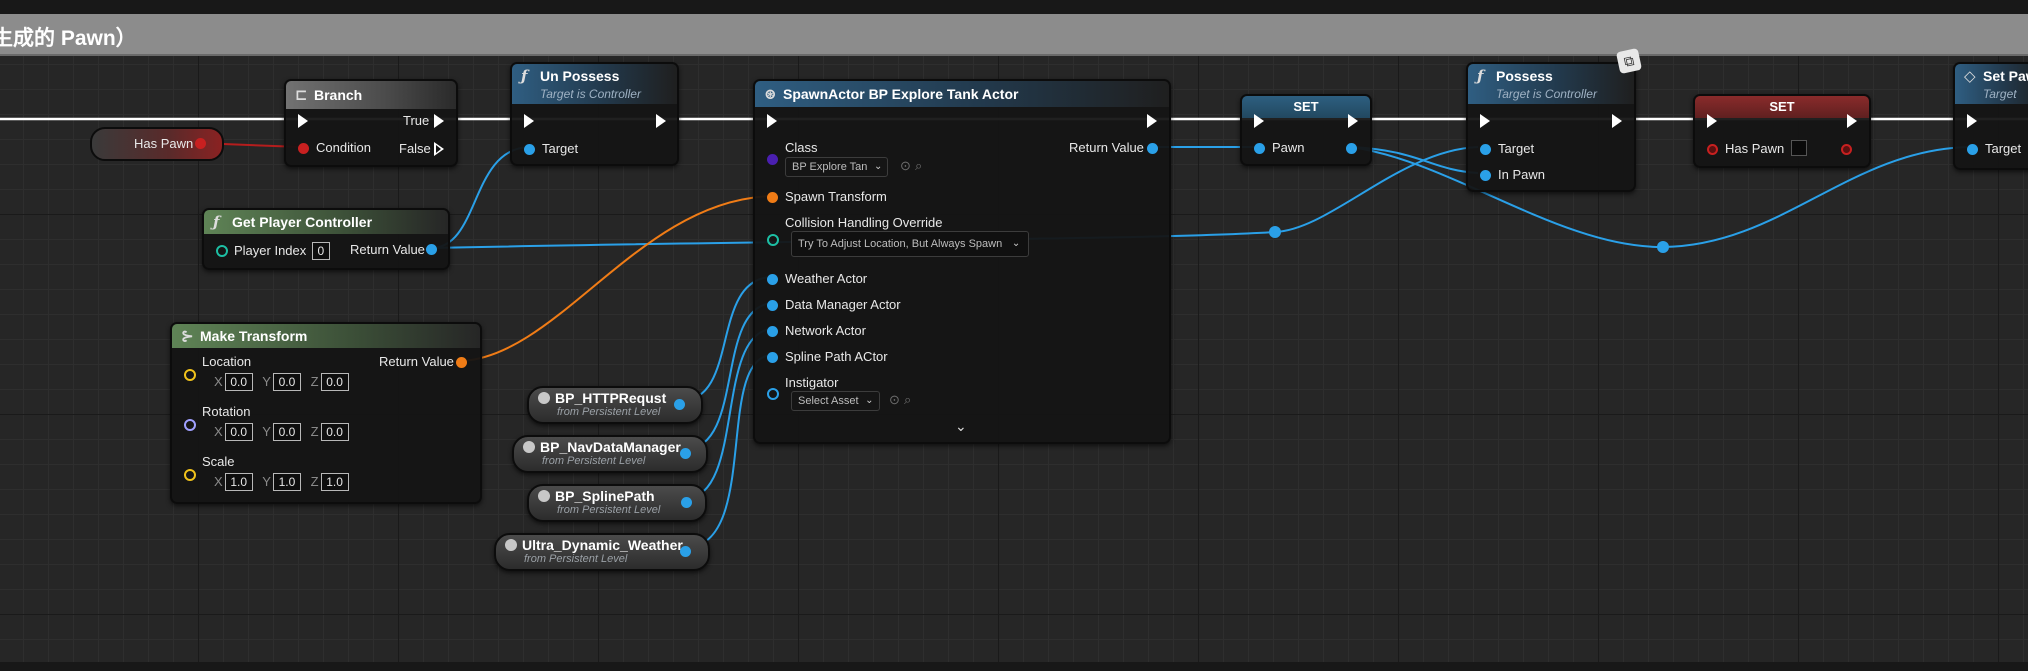  What do you see at coordinates (190, 475) in the screenshot?
I see `scale-pin` at bounding box center [190, 475].